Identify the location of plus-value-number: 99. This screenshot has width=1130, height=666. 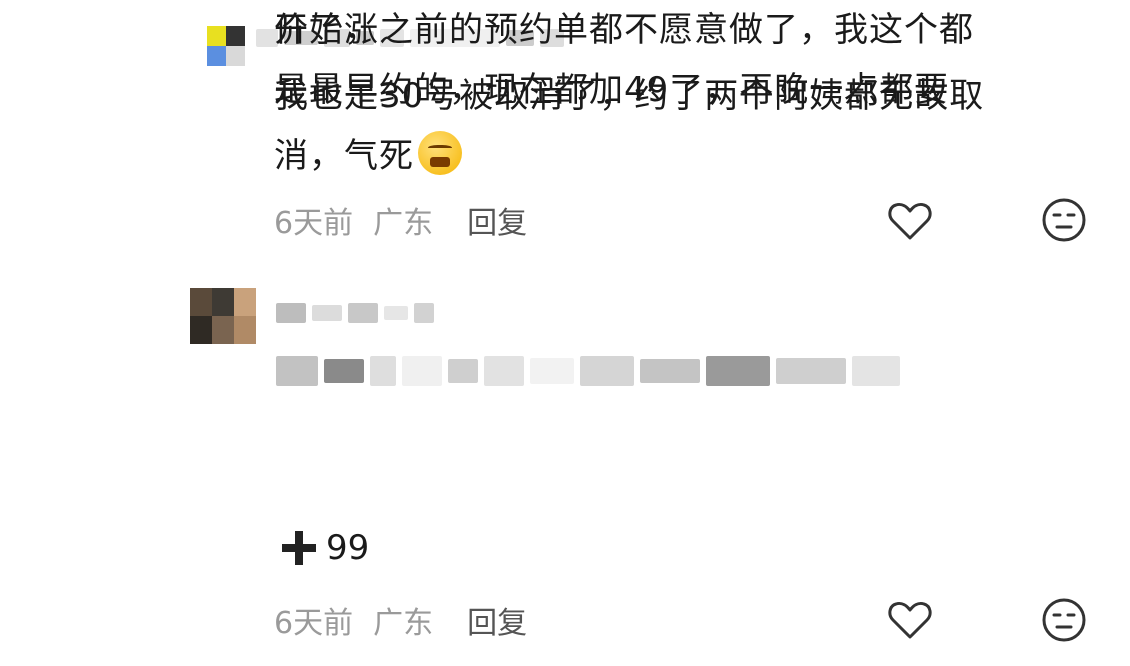
(348, 548).